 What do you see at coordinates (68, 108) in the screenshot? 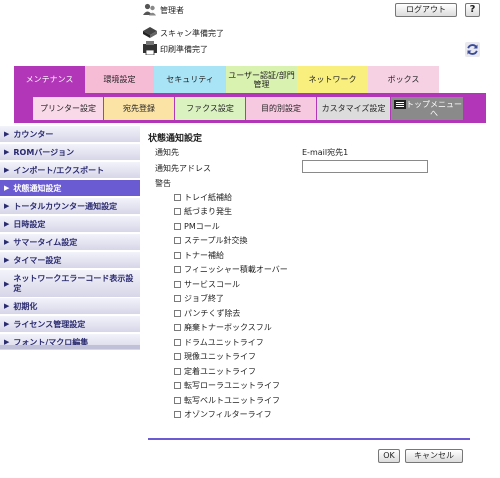
I see `subtab-printer-settings: プリンター設定` at bounding box center [68, 108].